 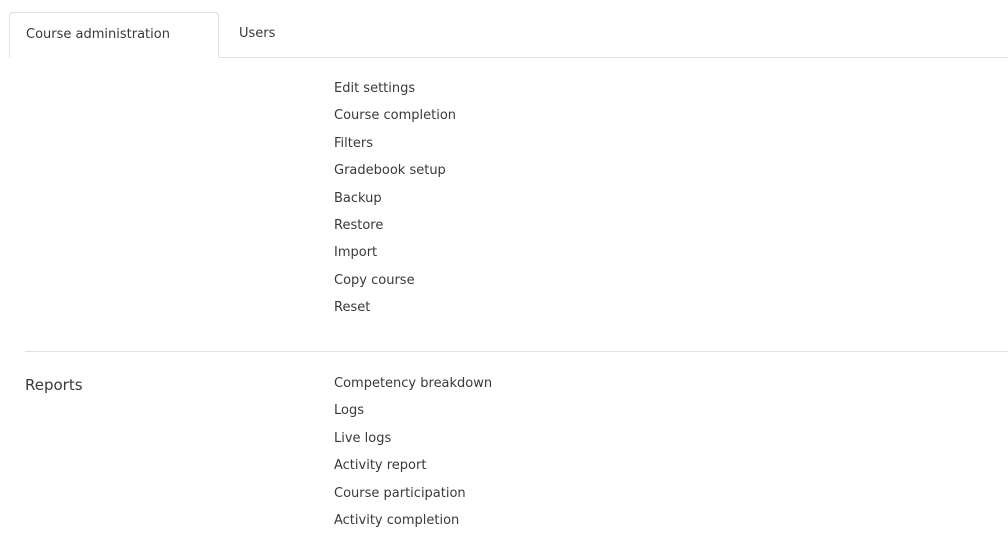 What do you see at coordinates (413, 498) in the screenshot?
I see `link-course-participation: Course participation` at bounding box center [413, 498].